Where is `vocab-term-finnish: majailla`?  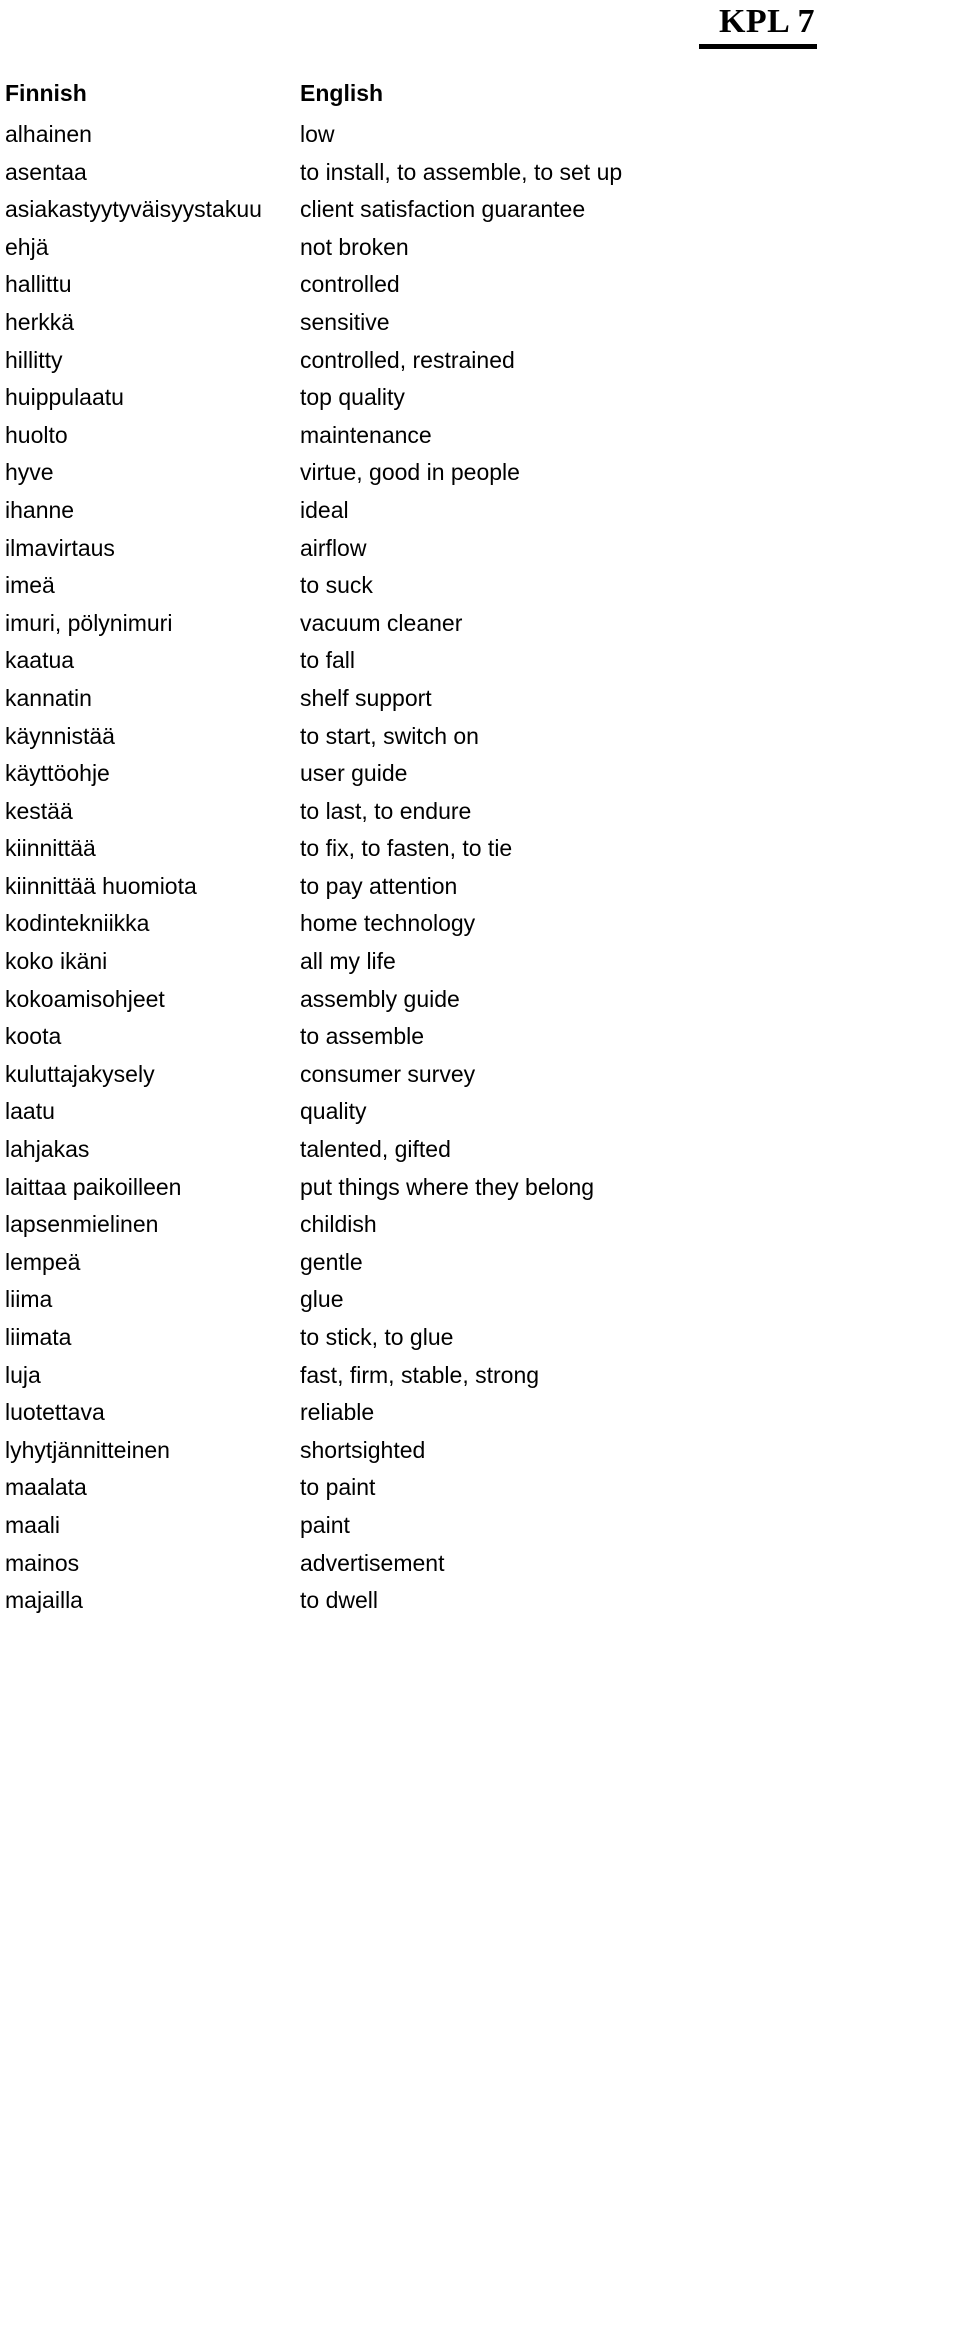 vocab-term-finnish: majailla is located at coordinates (44, 1600).